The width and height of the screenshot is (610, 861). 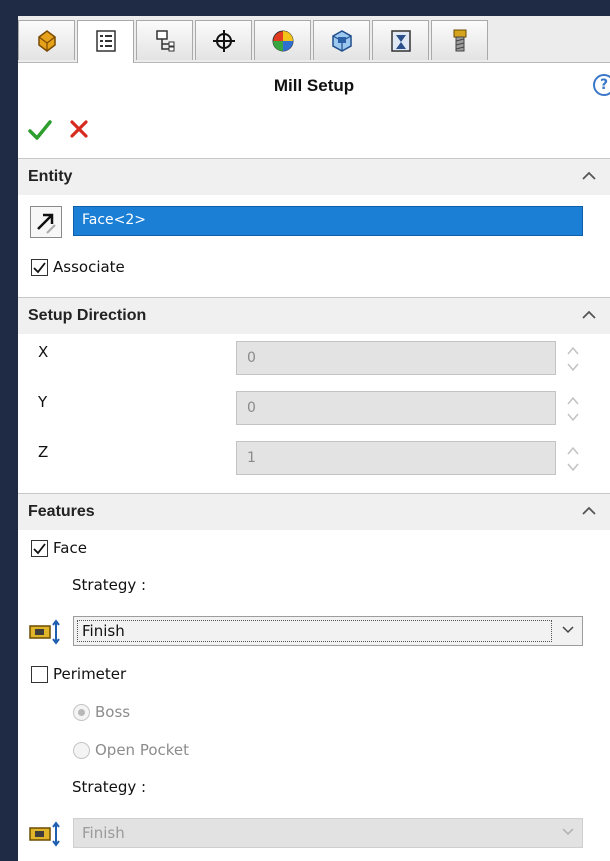 I want to click on configuration-manager-tab, so click(x=164, y=40).